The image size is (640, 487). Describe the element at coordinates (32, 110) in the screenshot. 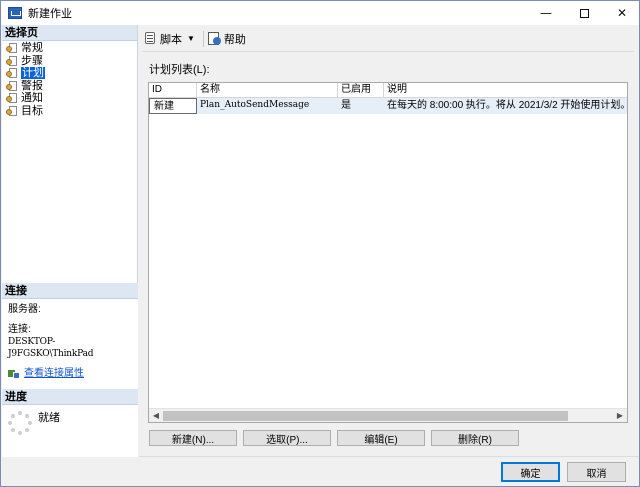

I see `nav-item-label: 目标` at that location.